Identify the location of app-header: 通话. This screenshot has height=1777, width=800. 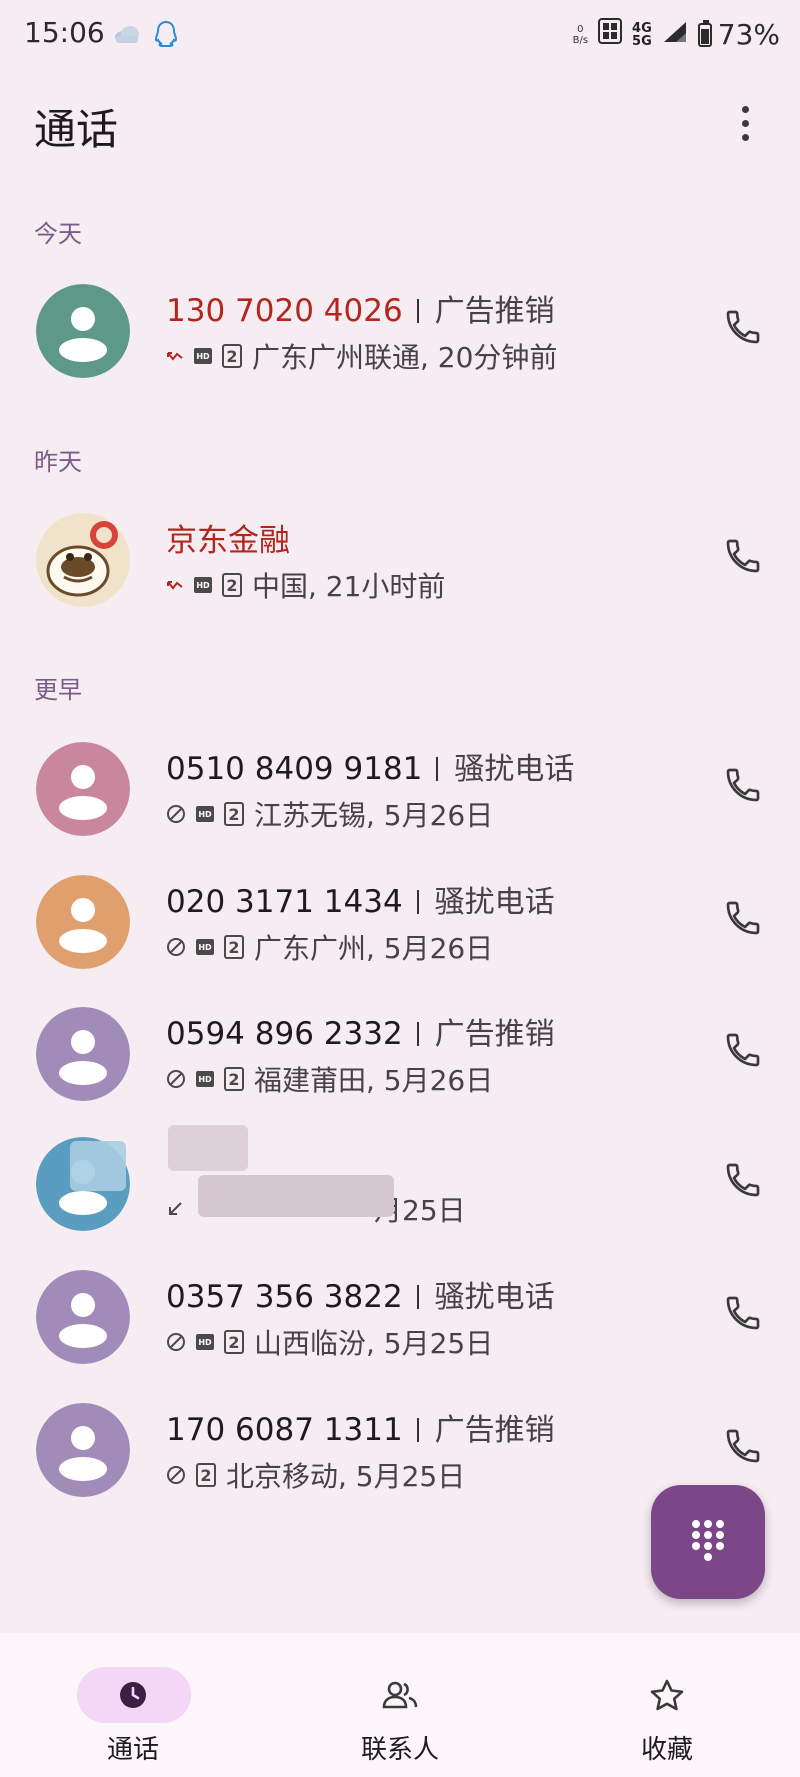
(400, 129).